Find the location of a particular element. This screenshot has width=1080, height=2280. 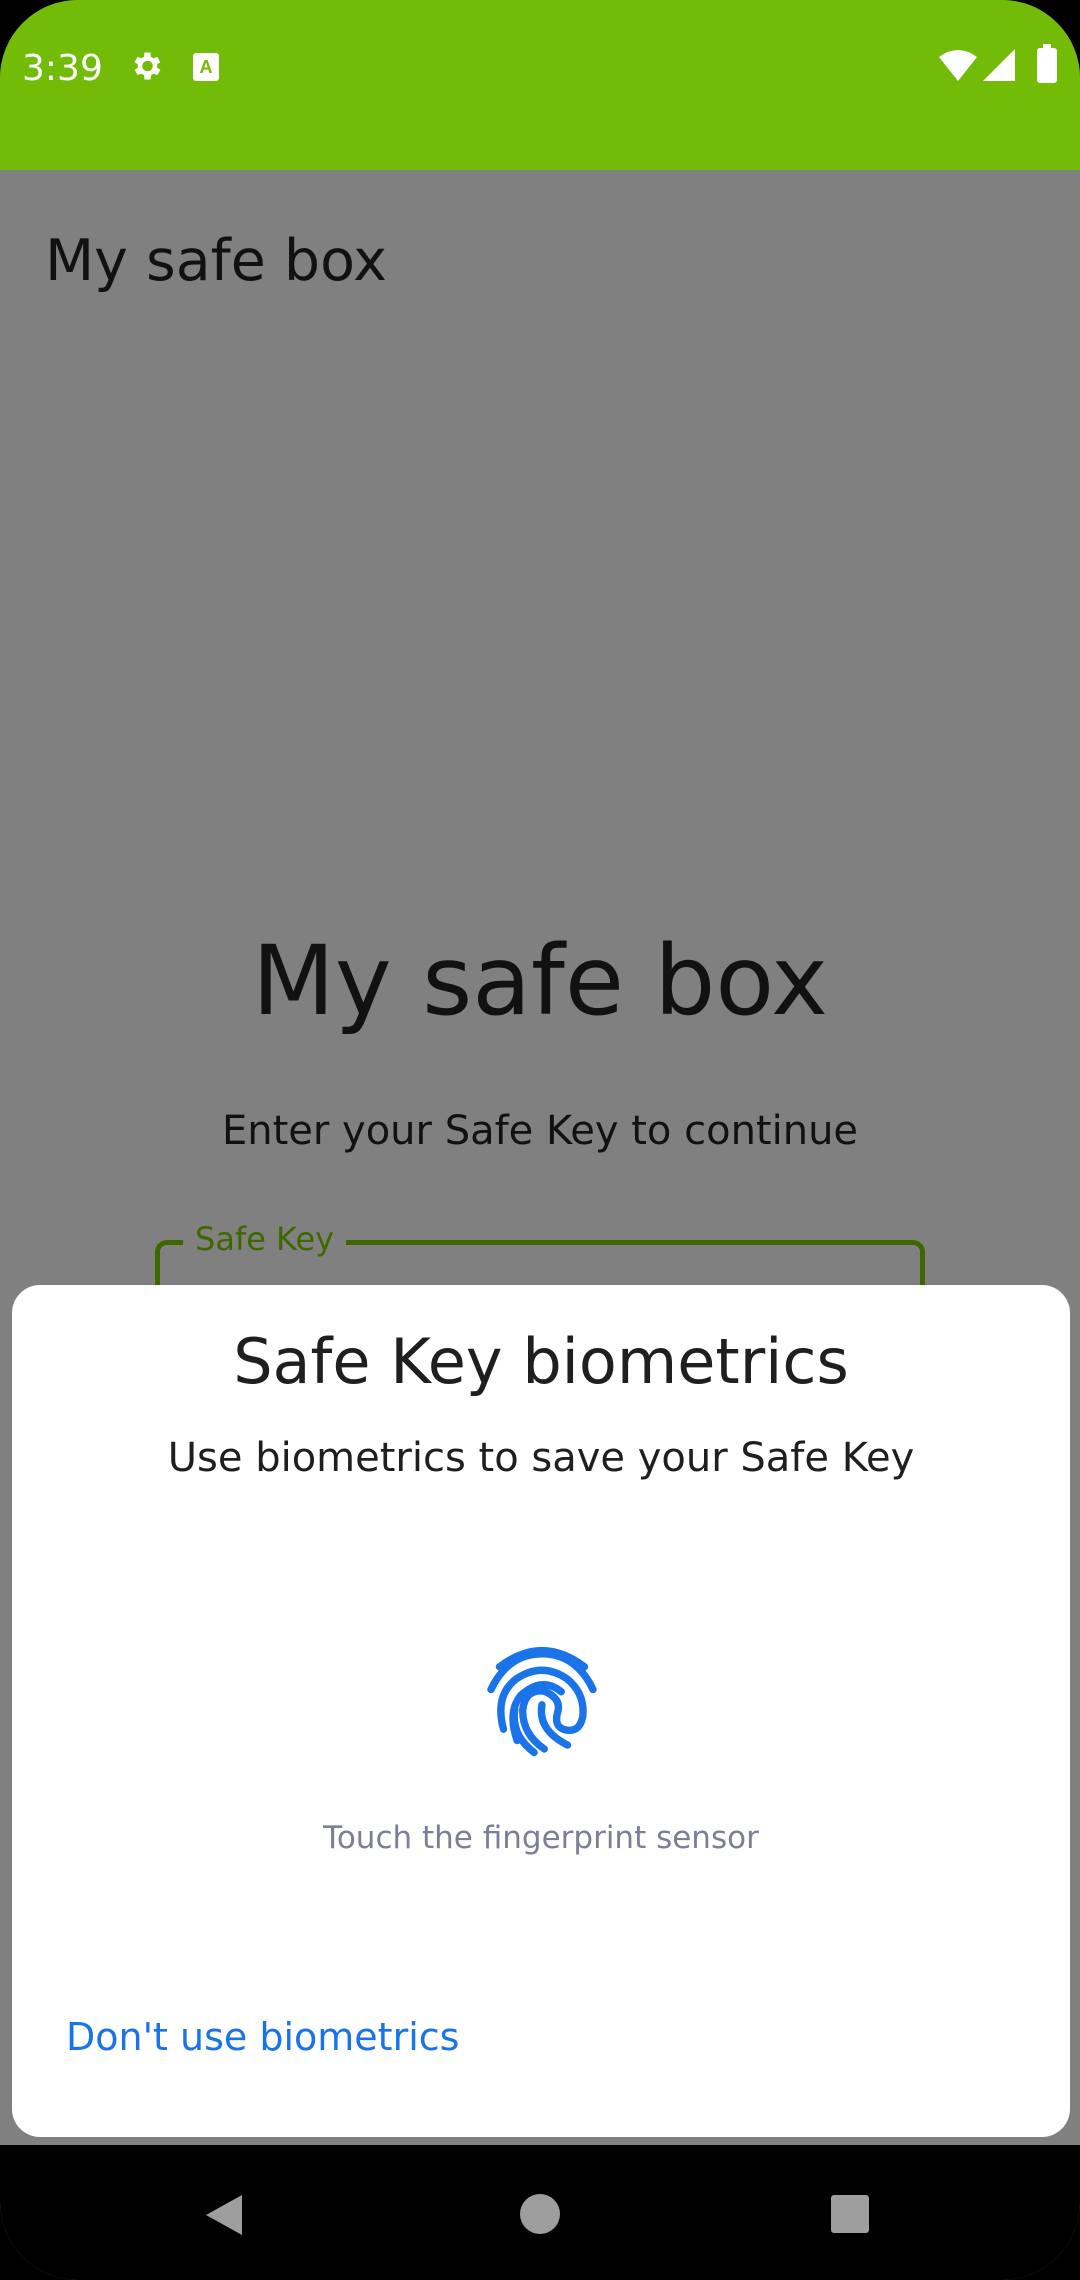

gear-icon is located at coordinates (146, 68).